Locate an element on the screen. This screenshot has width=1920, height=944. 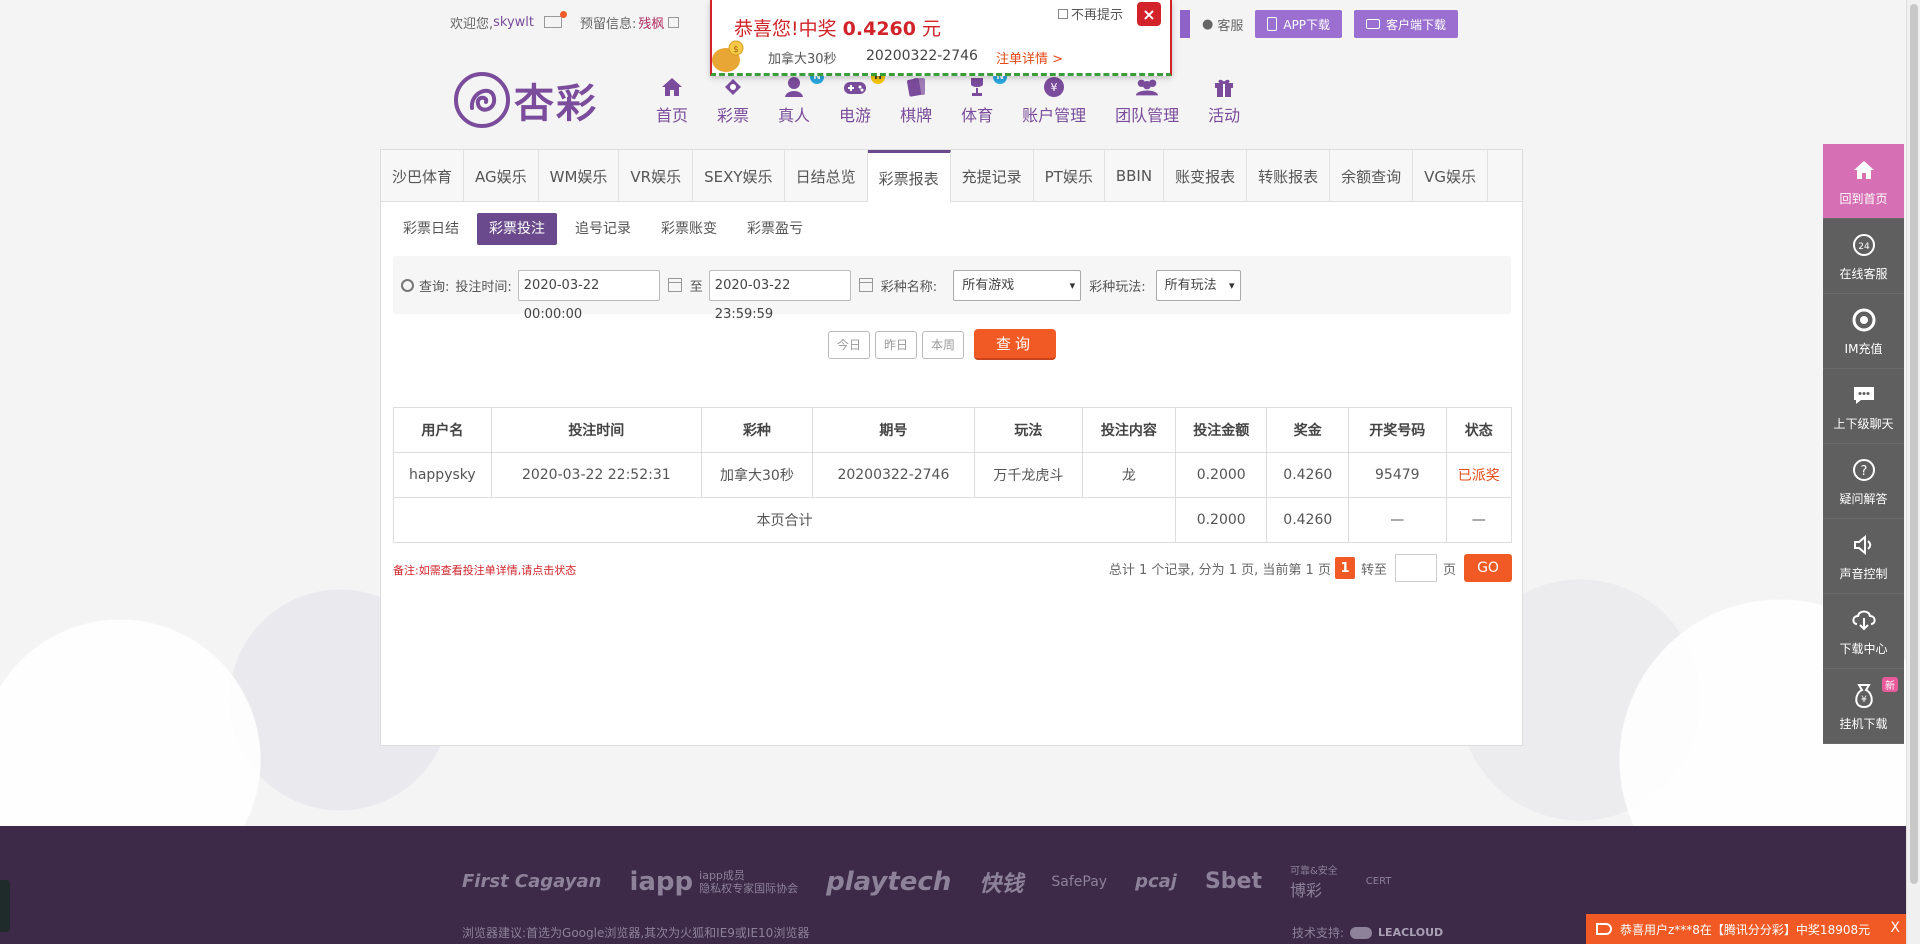
tab-8: PT娱乐 is located at coordinates (1069, 176).